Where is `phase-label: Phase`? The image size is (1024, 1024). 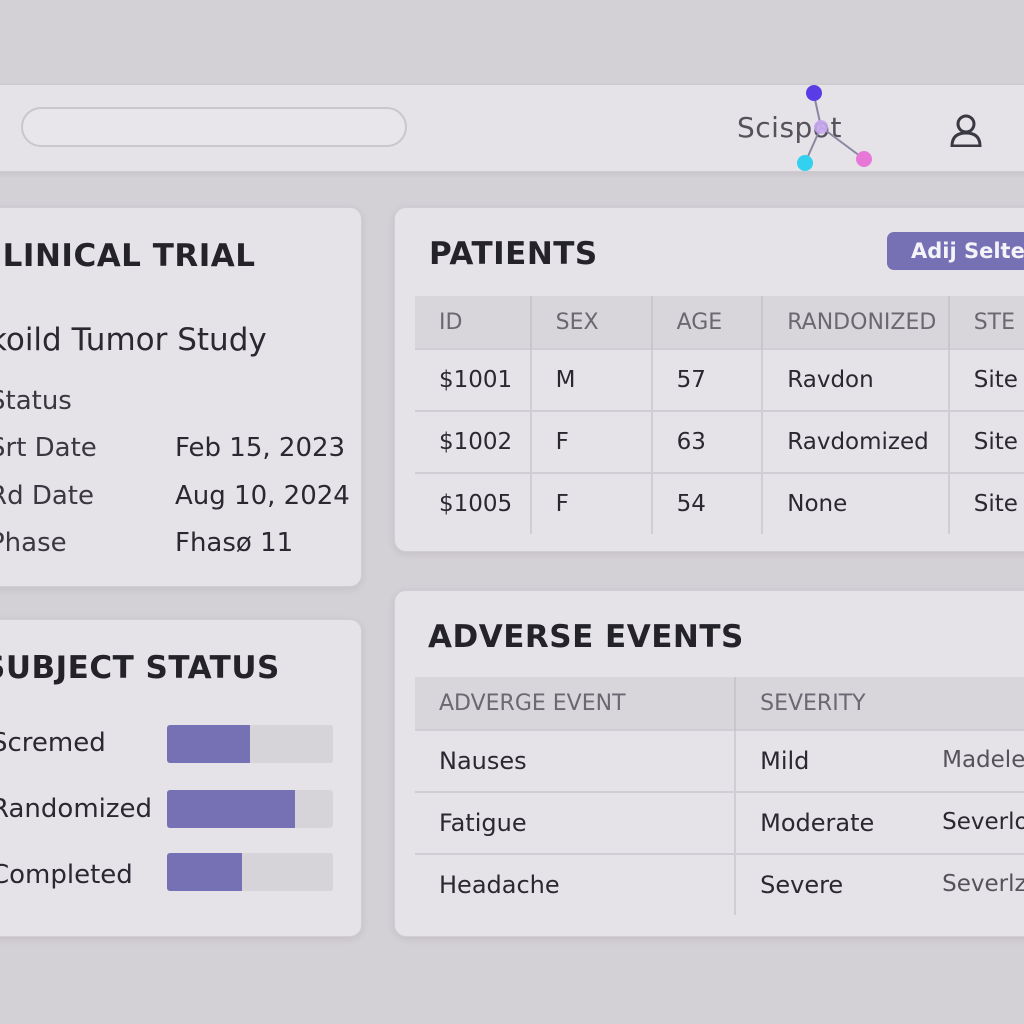 phase-label: Phase is located at coordinates (33, 543).